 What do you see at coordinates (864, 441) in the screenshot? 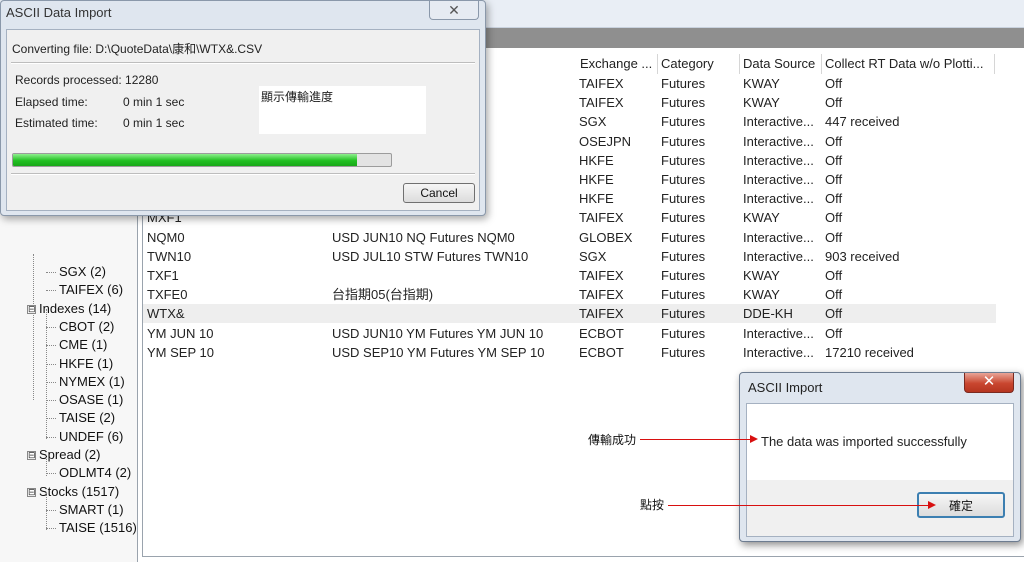
I see `success-message: The data was imported successfully` at bounding box center [864, 441].